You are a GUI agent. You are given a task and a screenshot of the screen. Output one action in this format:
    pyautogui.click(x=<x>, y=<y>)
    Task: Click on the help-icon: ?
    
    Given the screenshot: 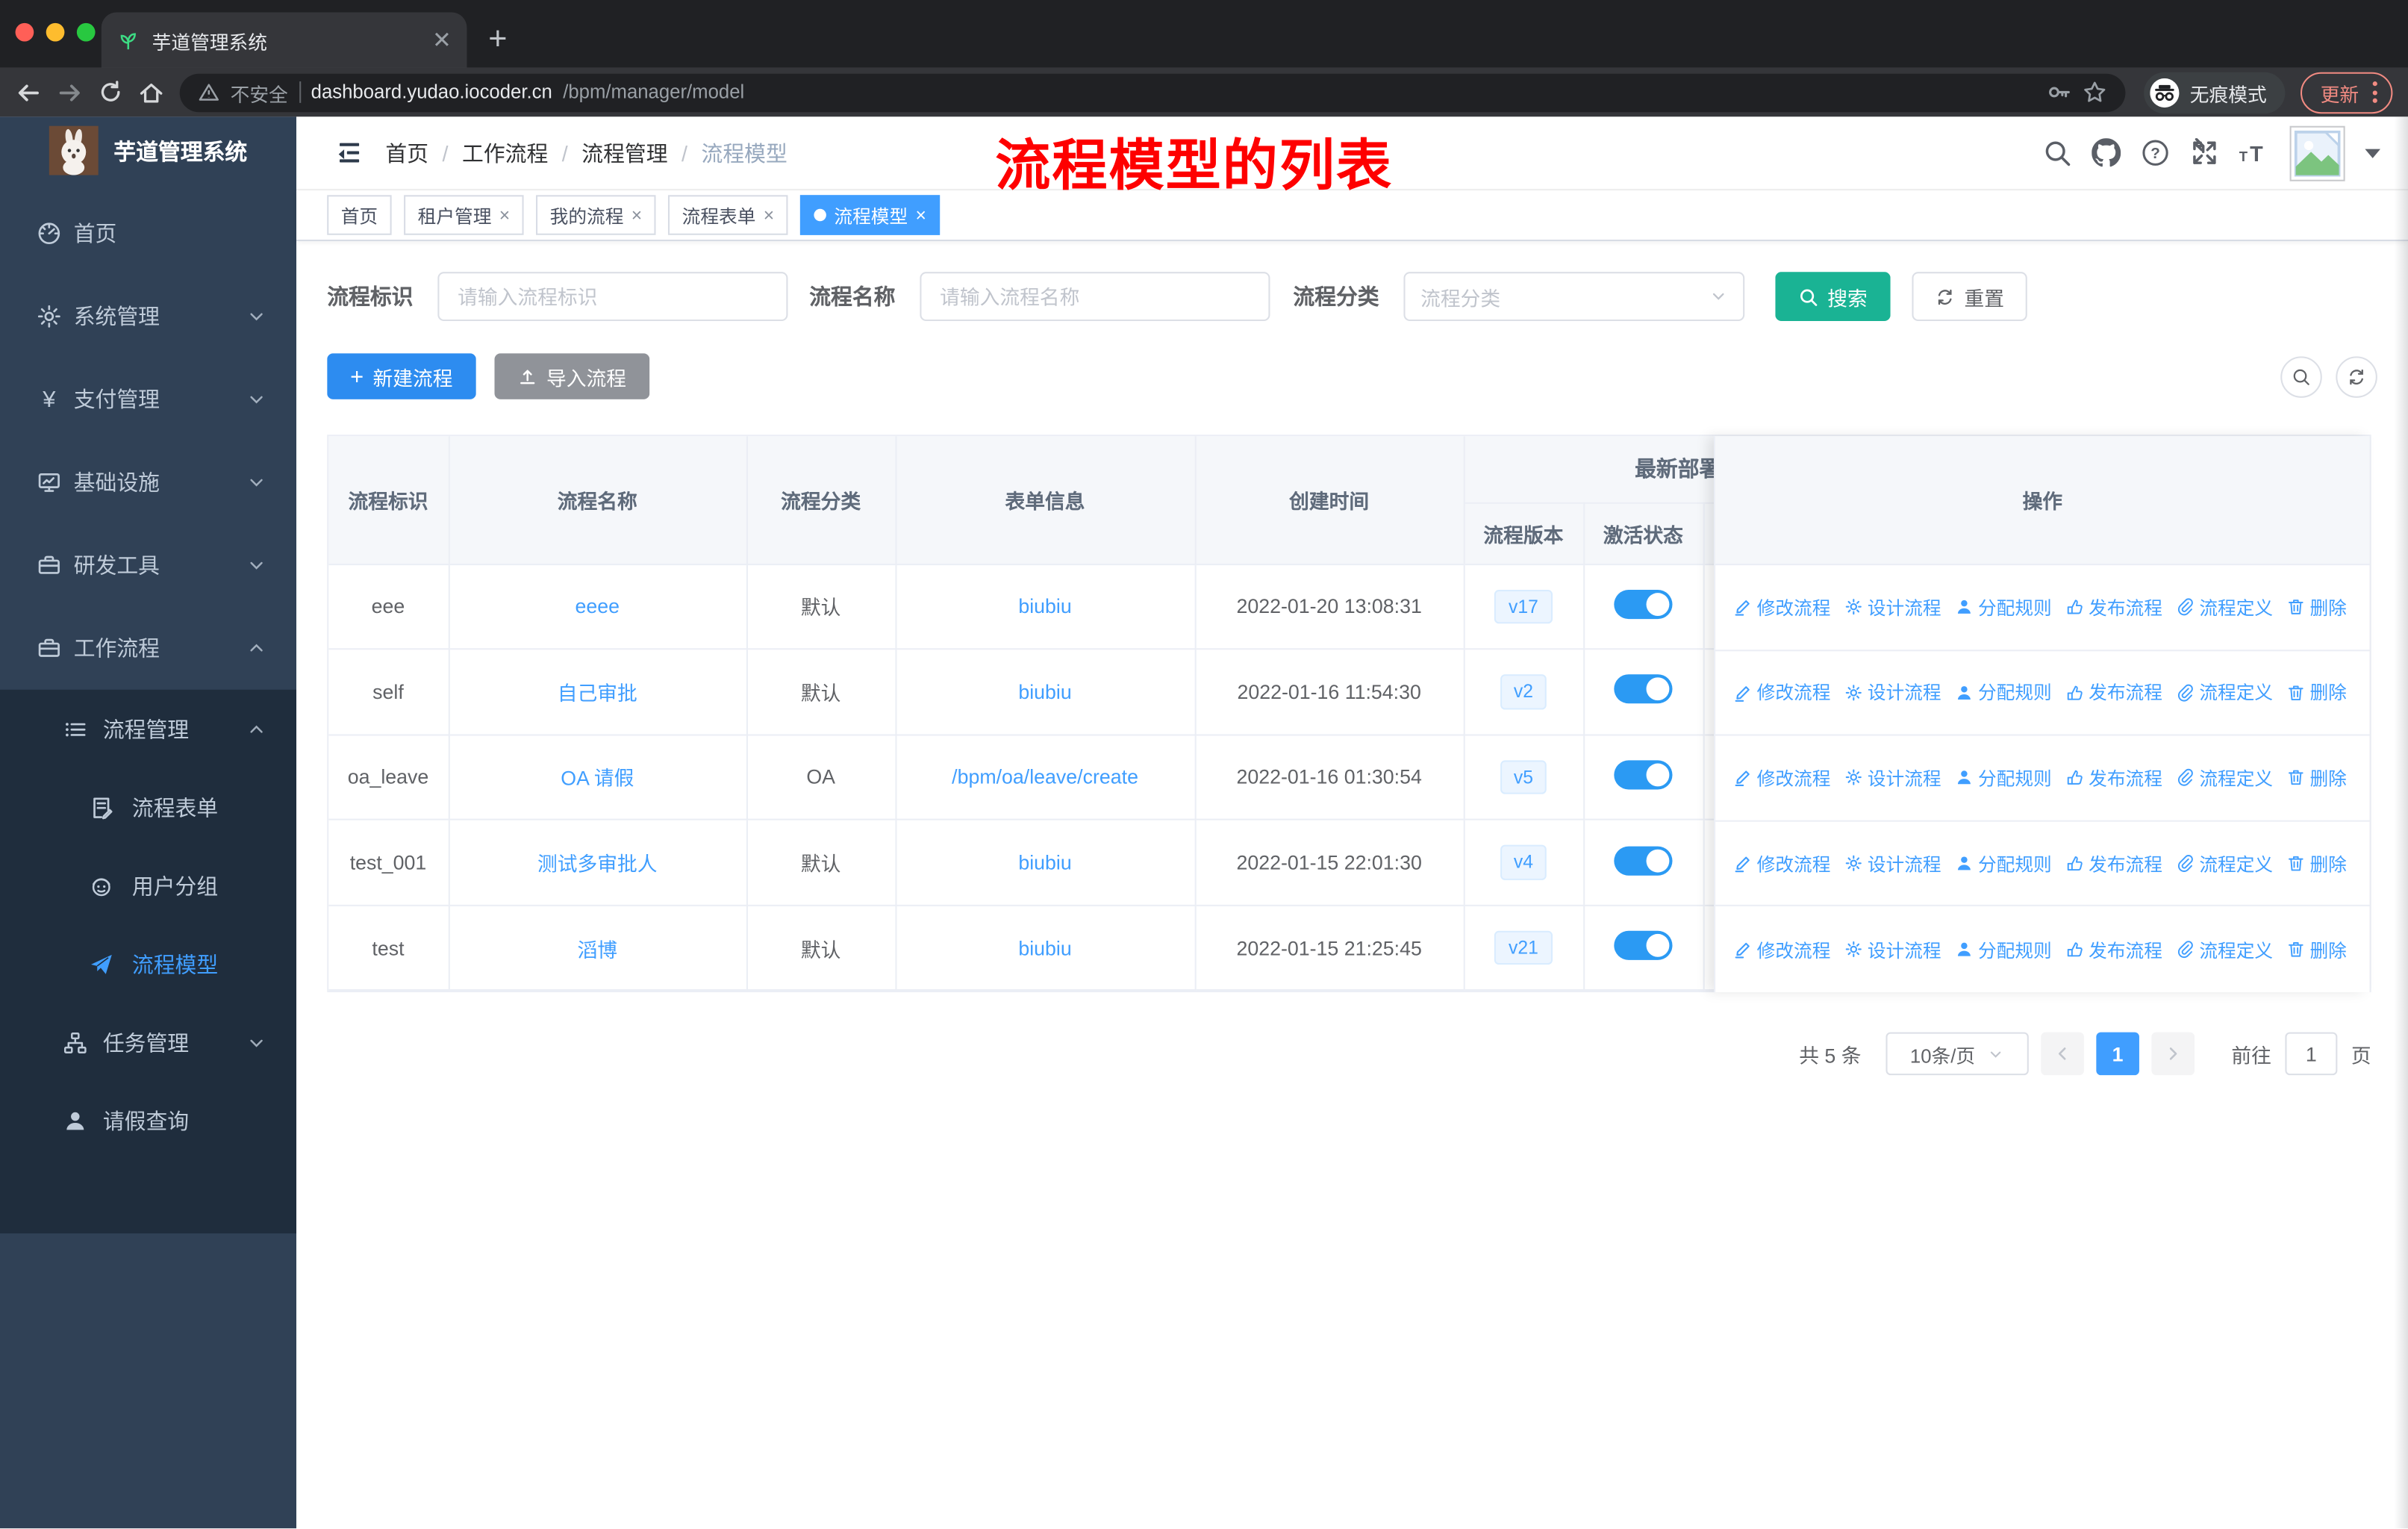 What is the action you would take?
    pyautogui.click(x=2155, y=152)
    